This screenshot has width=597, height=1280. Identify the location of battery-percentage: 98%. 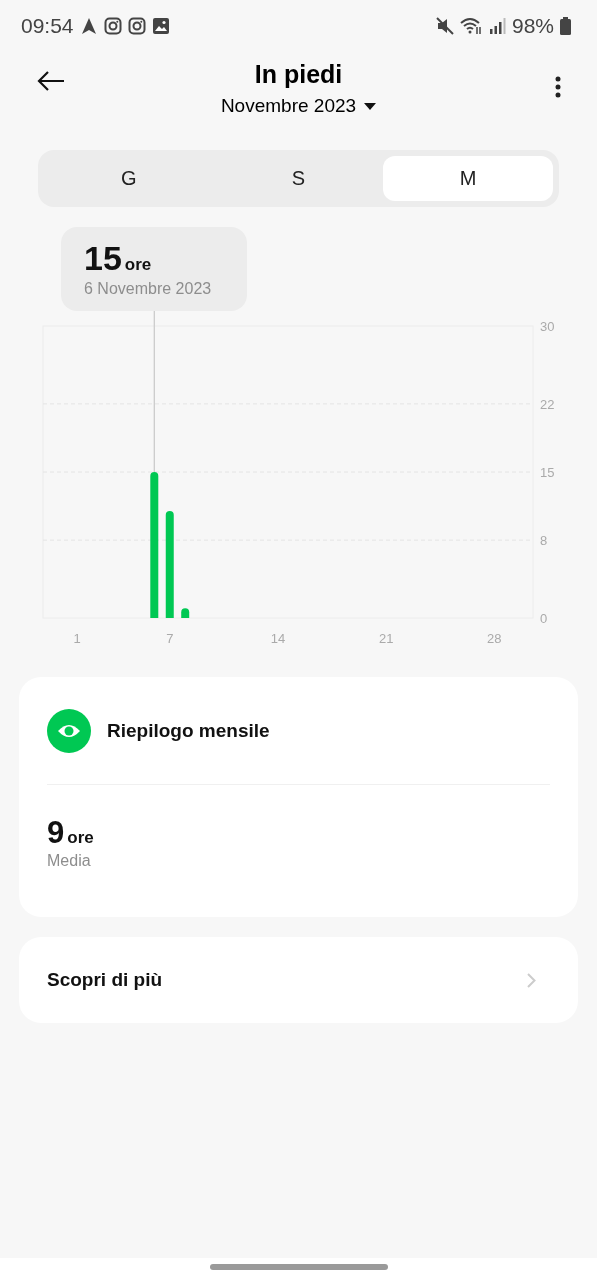
(532, 26).